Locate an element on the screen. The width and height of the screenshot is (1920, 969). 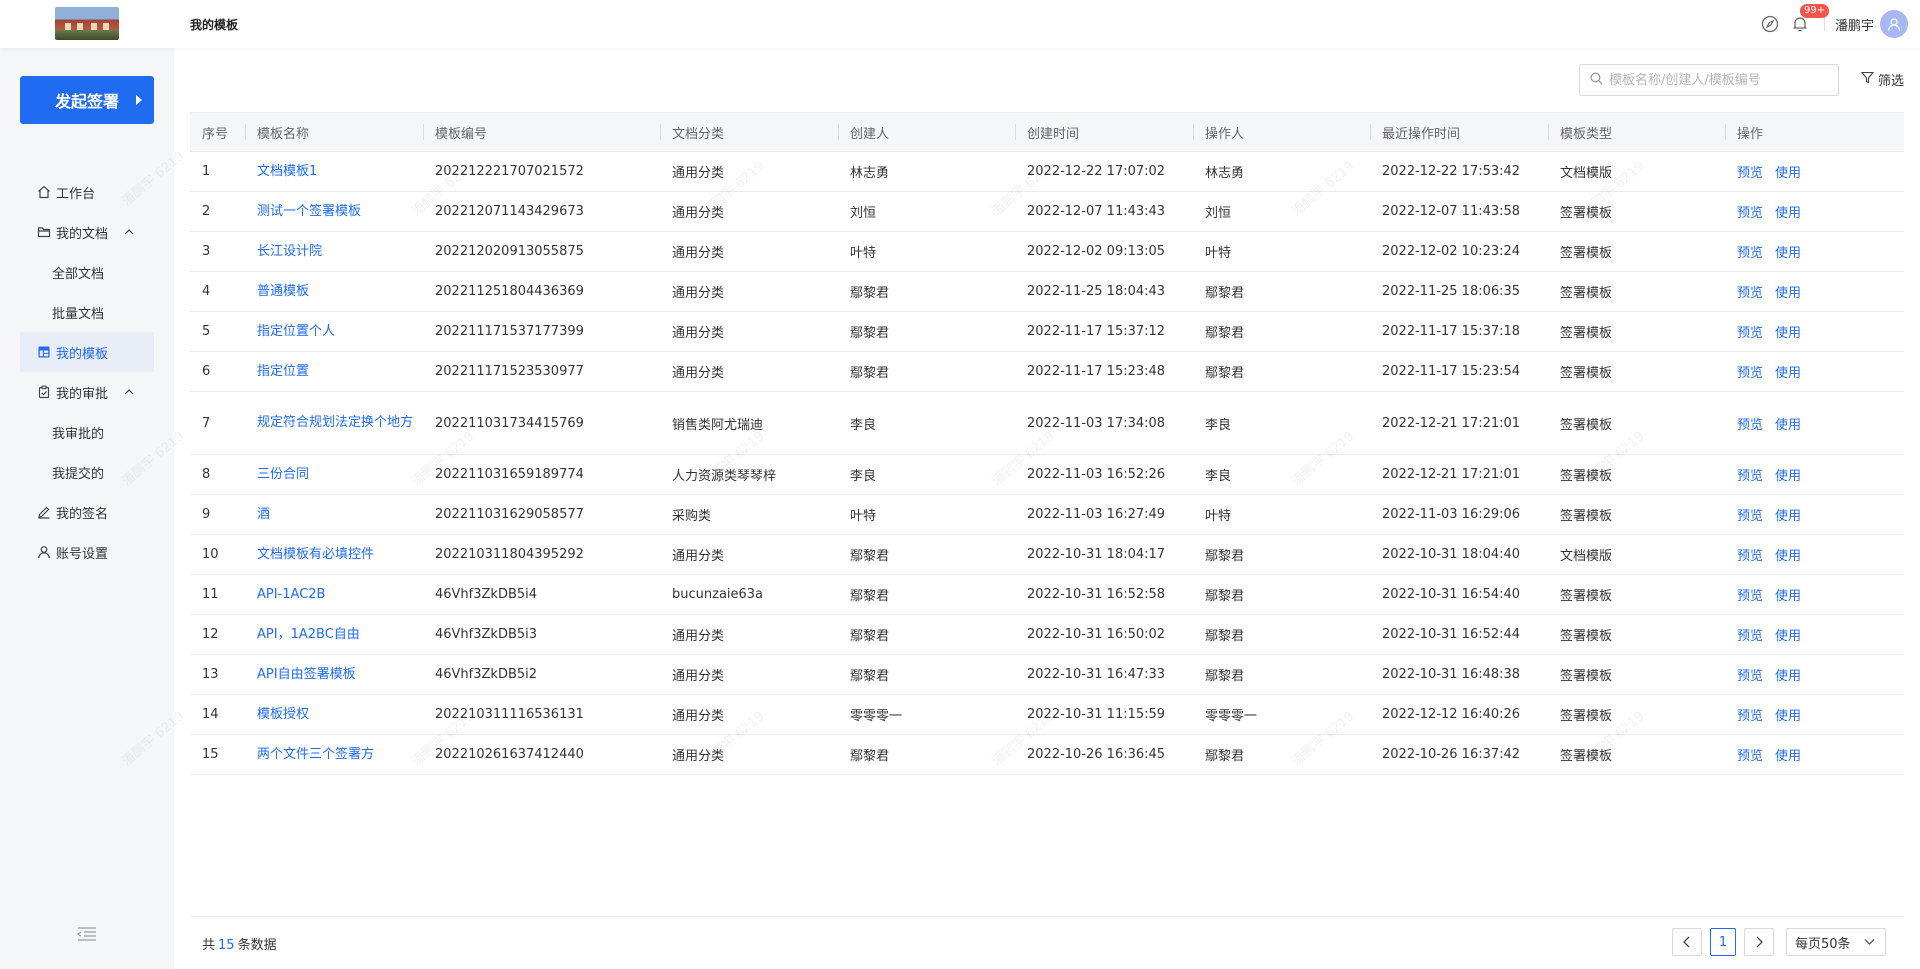
column-header: 创建人 is located at coordinates (926, 132).